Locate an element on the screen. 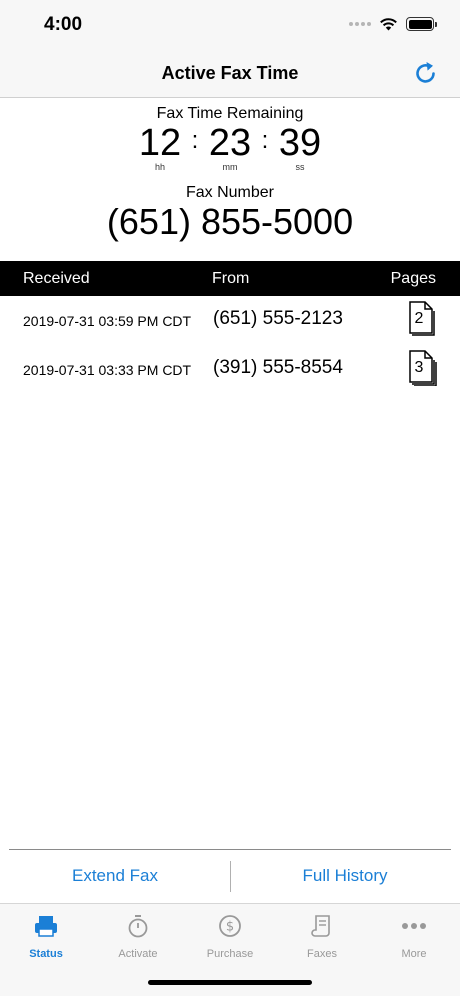  fax-number-value: (651) 855-5000 is located at coordinates (230, 221).